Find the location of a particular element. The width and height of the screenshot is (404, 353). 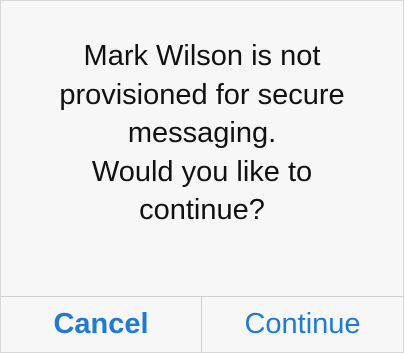

alert-message-line: continue? is located at coordinates (202, 210).